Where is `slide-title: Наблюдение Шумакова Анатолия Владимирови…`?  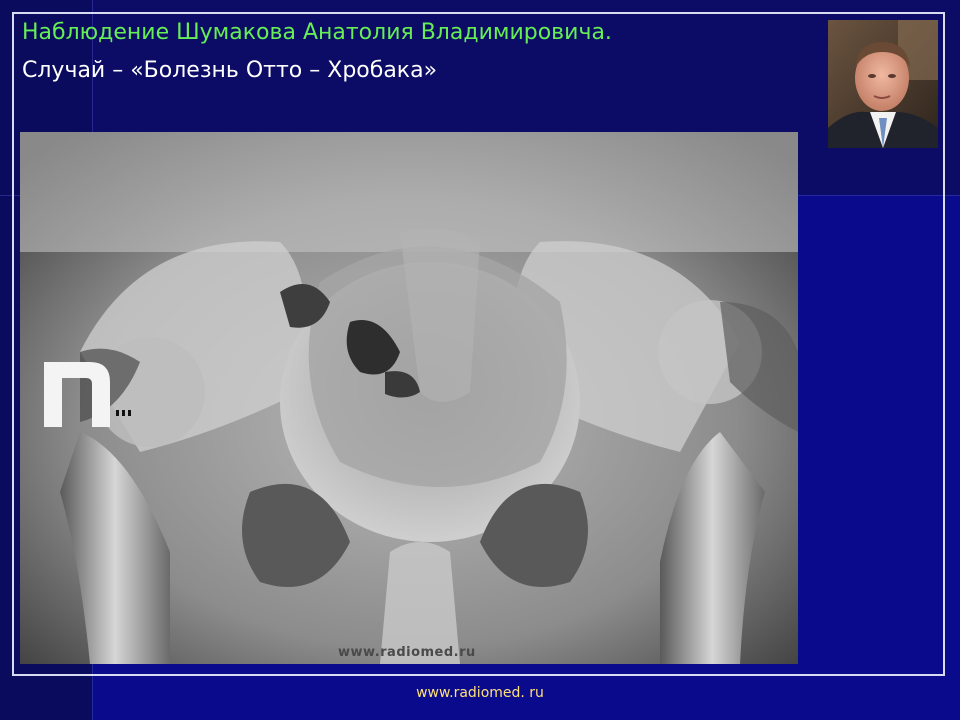
slide-title: Наблюдение Шумакова Анатолия Владимирови… is located at coordinates (317, 32).